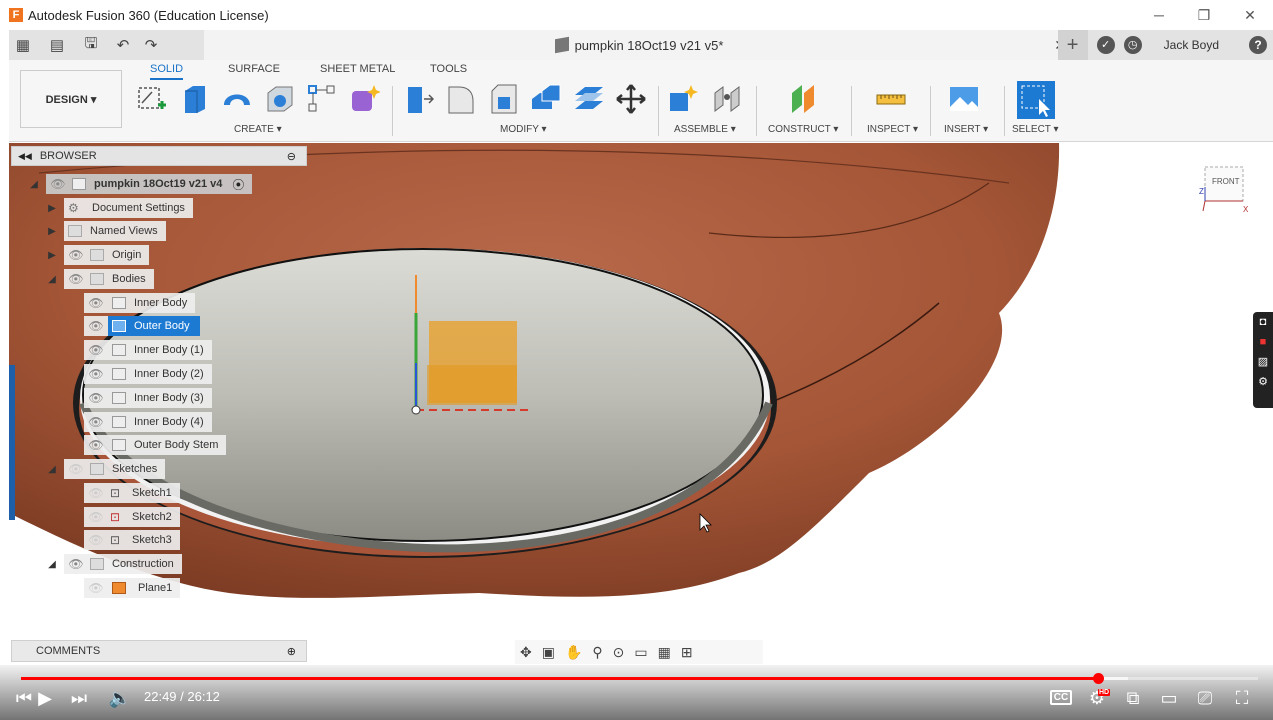 This screenshot has height=720, width=1273. I want to click on volume-icon: 🔈, so click(120, 698).